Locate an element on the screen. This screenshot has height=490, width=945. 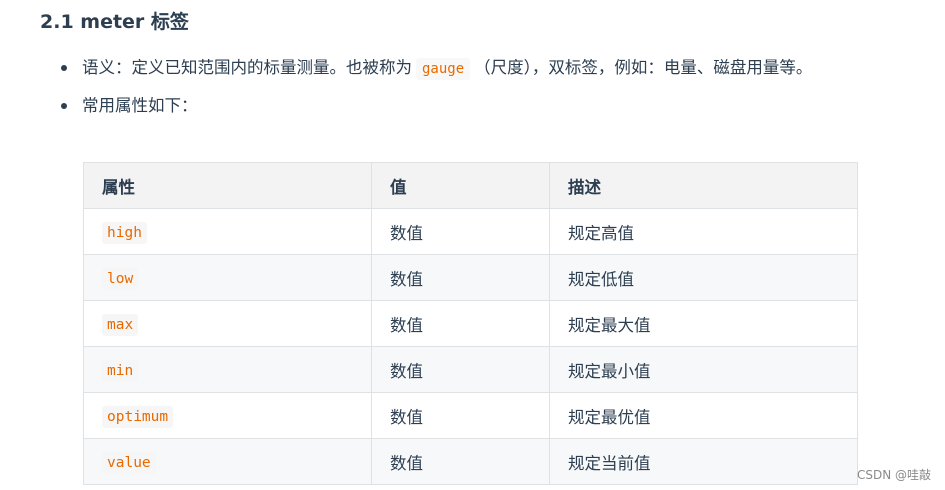
semantics-text-after: （尺度），双标签，例如：电量、磁盘用量等。 is located at coordinates (643, 67).